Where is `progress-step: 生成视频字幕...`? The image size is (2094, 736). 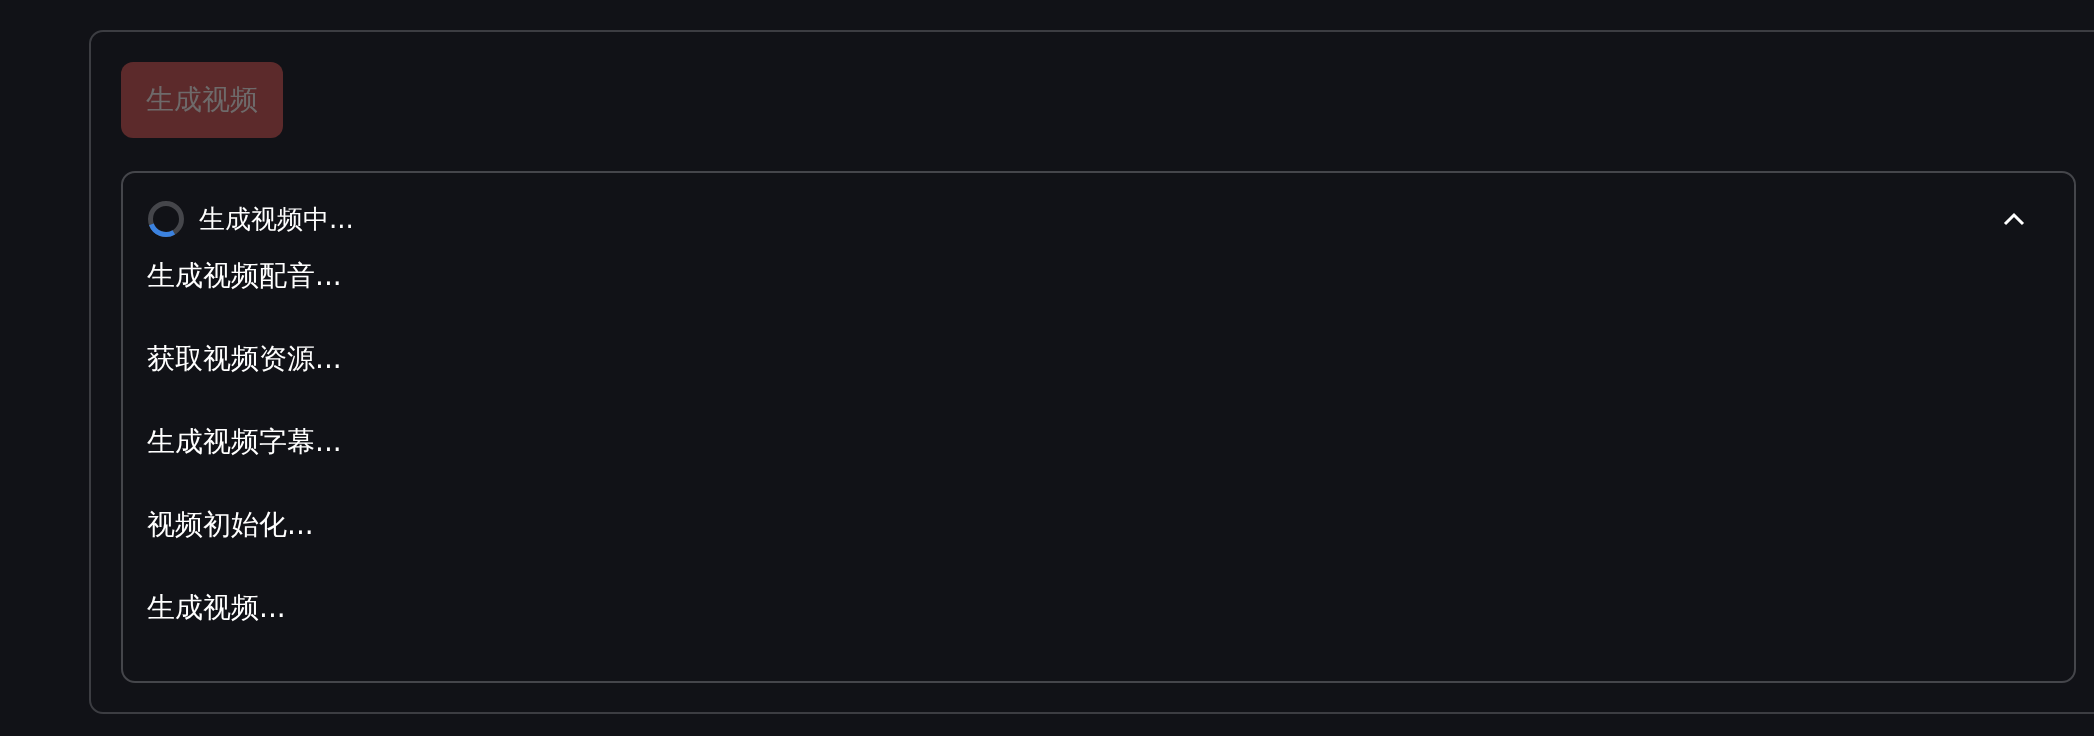 progress-step: 生成视频字幕... is located at coordinates (1098, 441).